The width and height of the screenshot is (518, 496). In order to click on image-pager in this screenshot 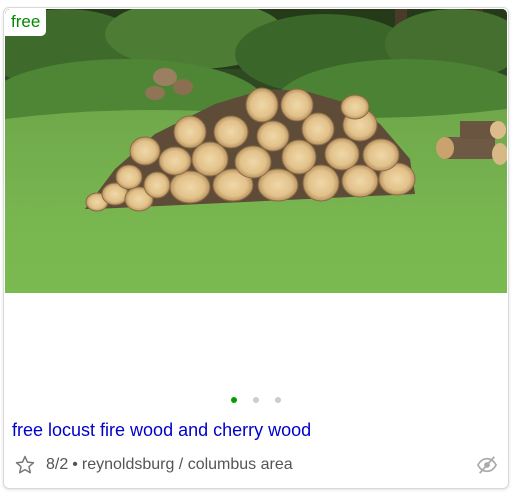, I will do `click(256, 401)`.